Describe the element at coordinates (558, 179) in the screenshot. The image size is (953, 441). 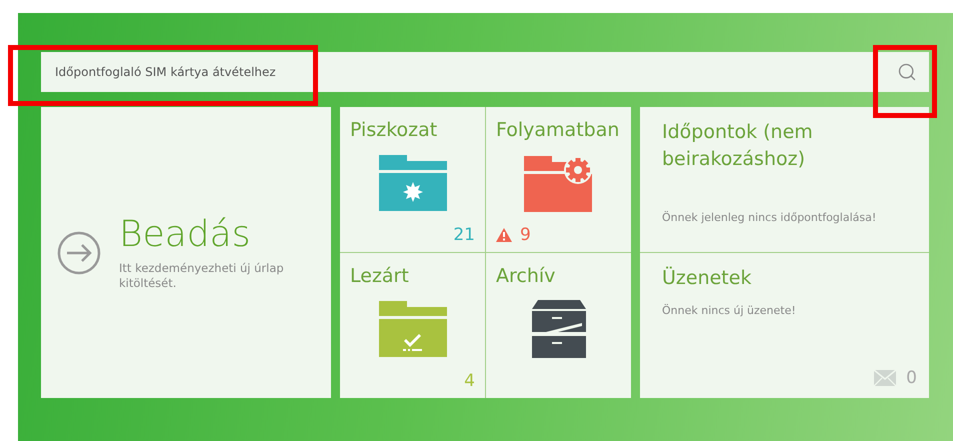
I see `folder-tile: Folyamatban 9` at that location.